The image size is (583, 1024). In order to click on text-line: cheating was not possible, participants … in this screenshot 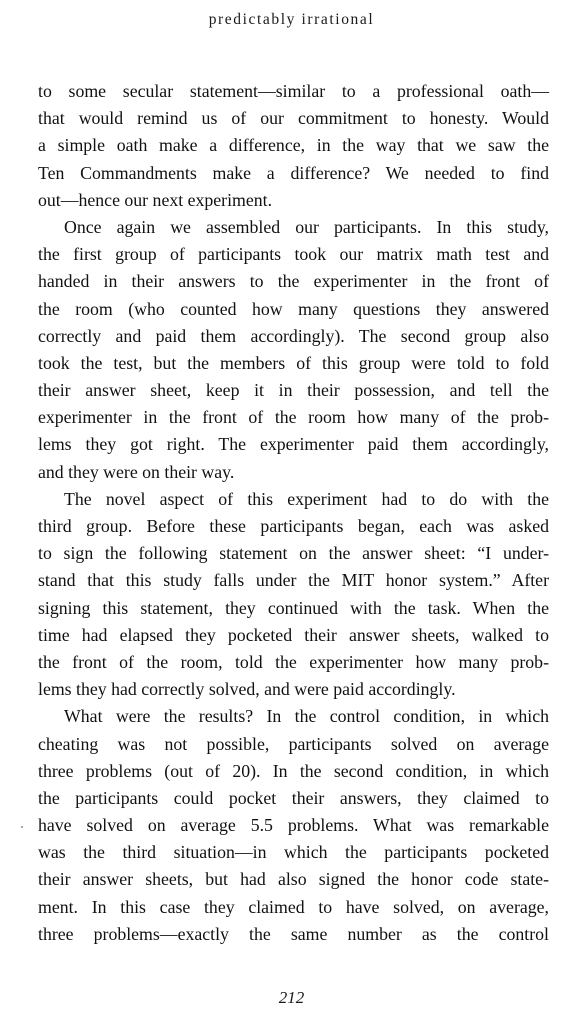, I will do `click(293, 743)`.